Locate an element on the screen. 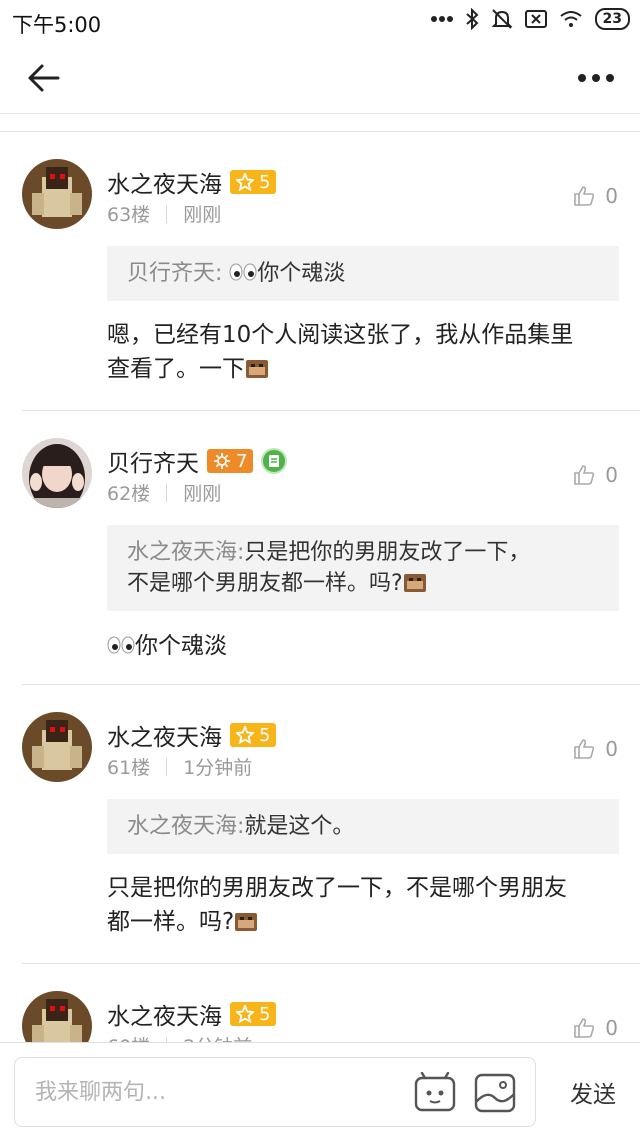  member-badge-icon is located at coordinates (274, 461).